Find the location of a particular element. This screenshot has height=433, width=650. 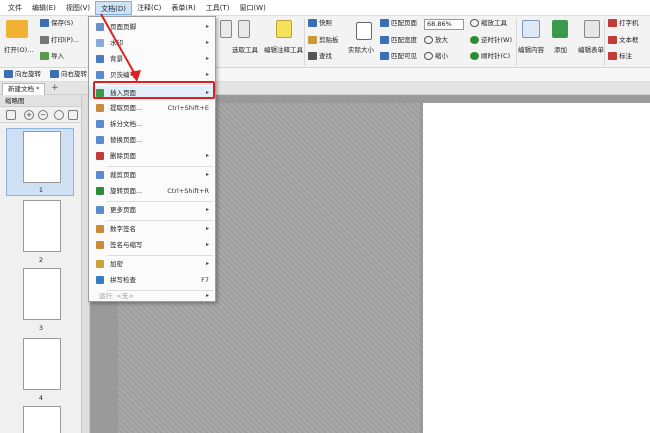

zoom-out-button: 缩小 is located at coordinates (436, 56).